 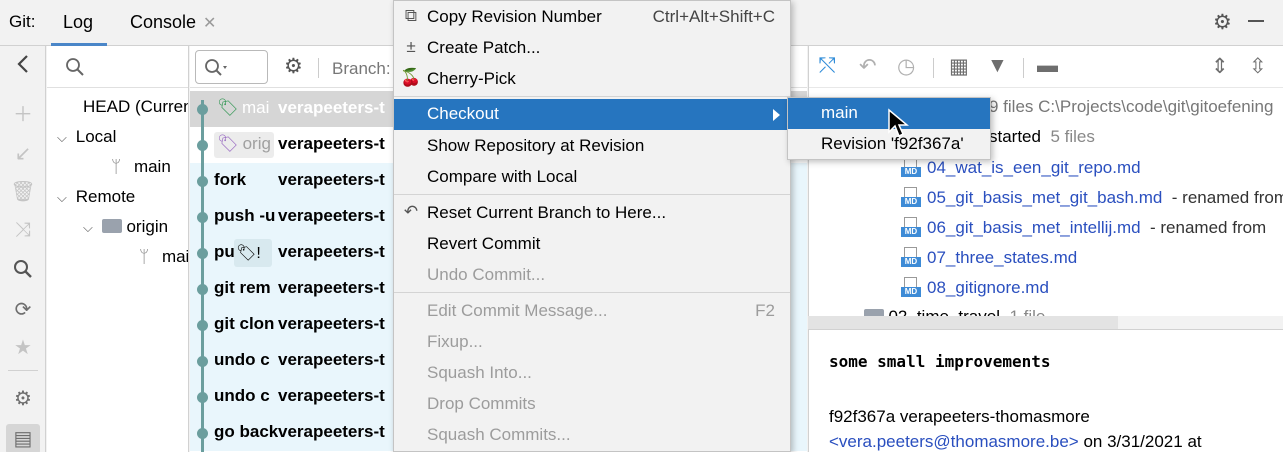 I want to click on menu-item-copy-revision: ⧉ Copy Revision Number Ctrl+Alt+Shift+C, so click(x=592, y=17).